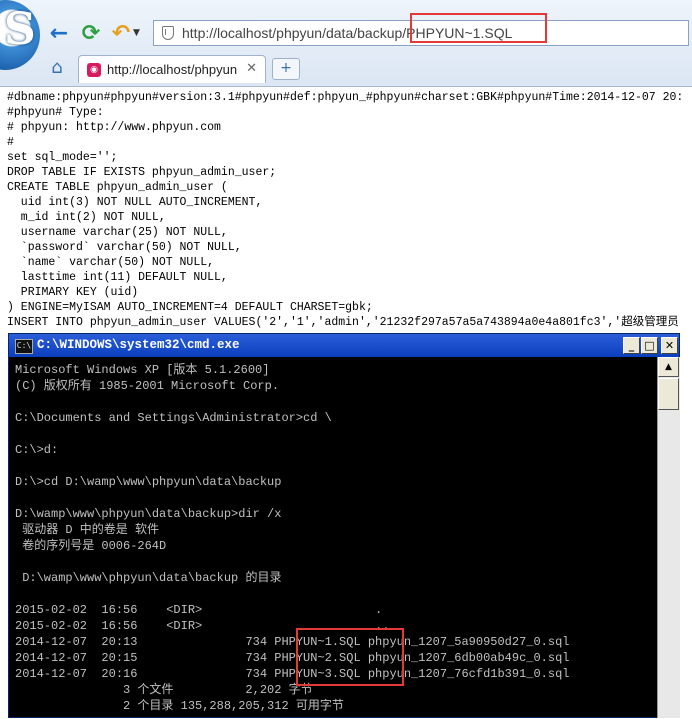 Image resolution: width=692 pixels, height=719 pixels. What do you see at coordinates (135, 202) in the screenshot?
I see `sql-line: uid int(3) NOT NULL AUTO_INCREMENT,` at bounding box center [135, 202].